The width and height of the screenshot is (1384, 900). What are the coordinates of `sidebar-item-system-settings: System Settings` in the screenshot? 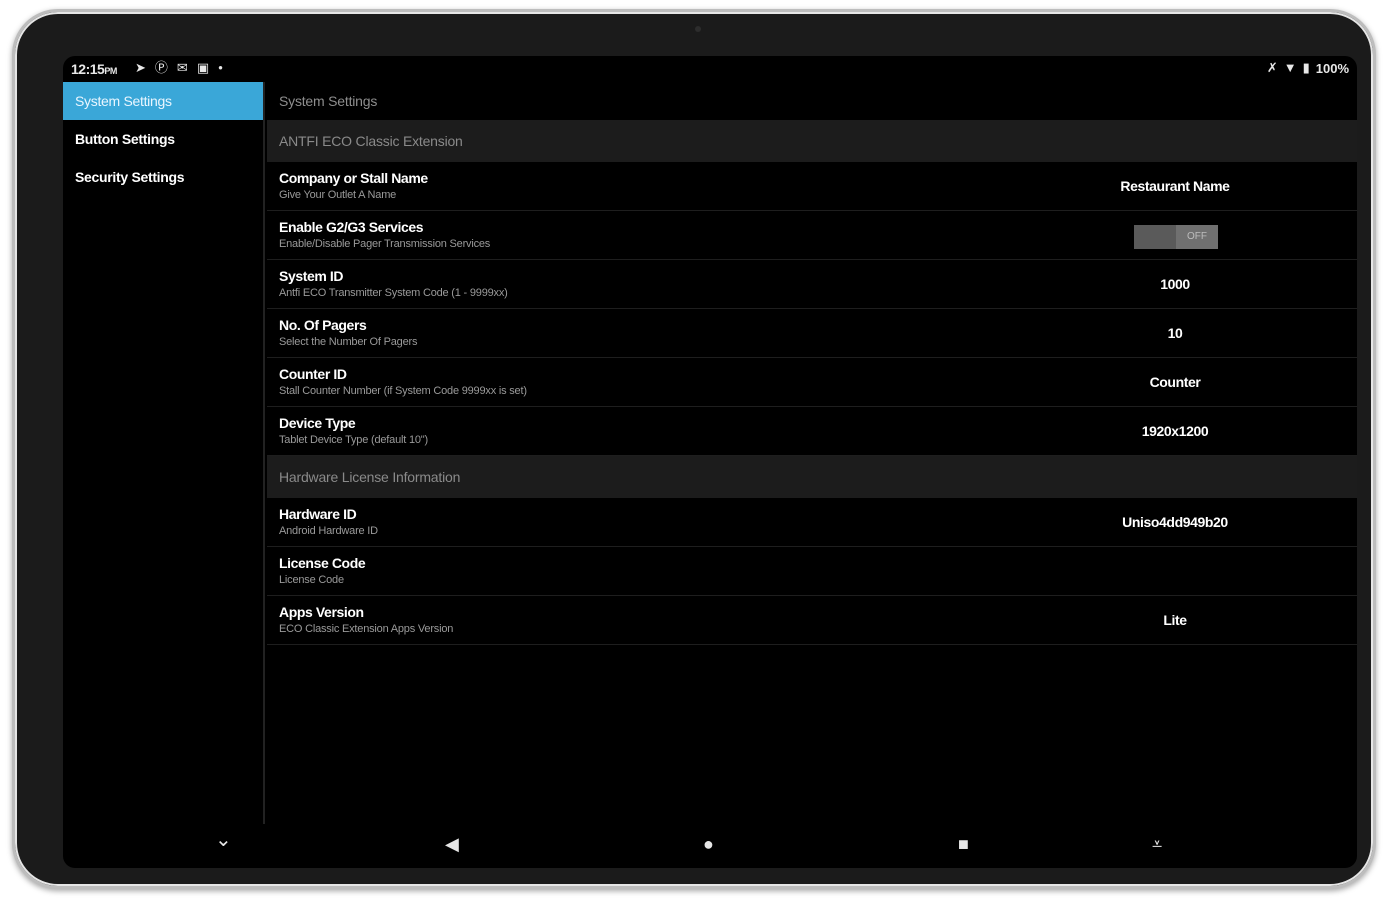 It's located at (163, 101).